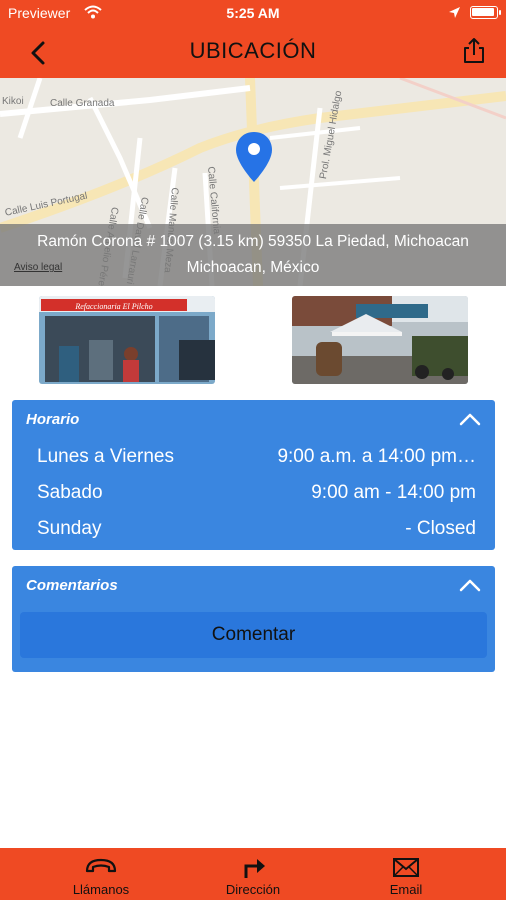 The image size is (506, 900). I want to click on tab-label: Llámanos, so click(101, 889).